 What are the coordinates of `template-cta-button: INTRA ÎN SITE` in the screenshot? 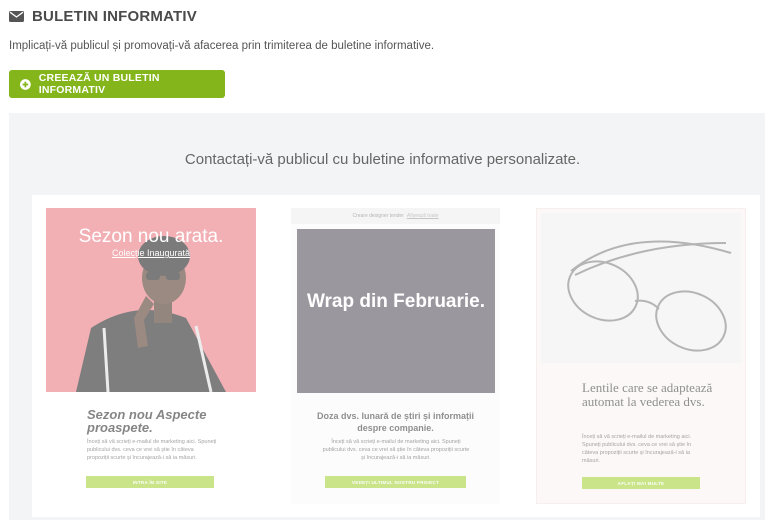 It's located at (150, 482).